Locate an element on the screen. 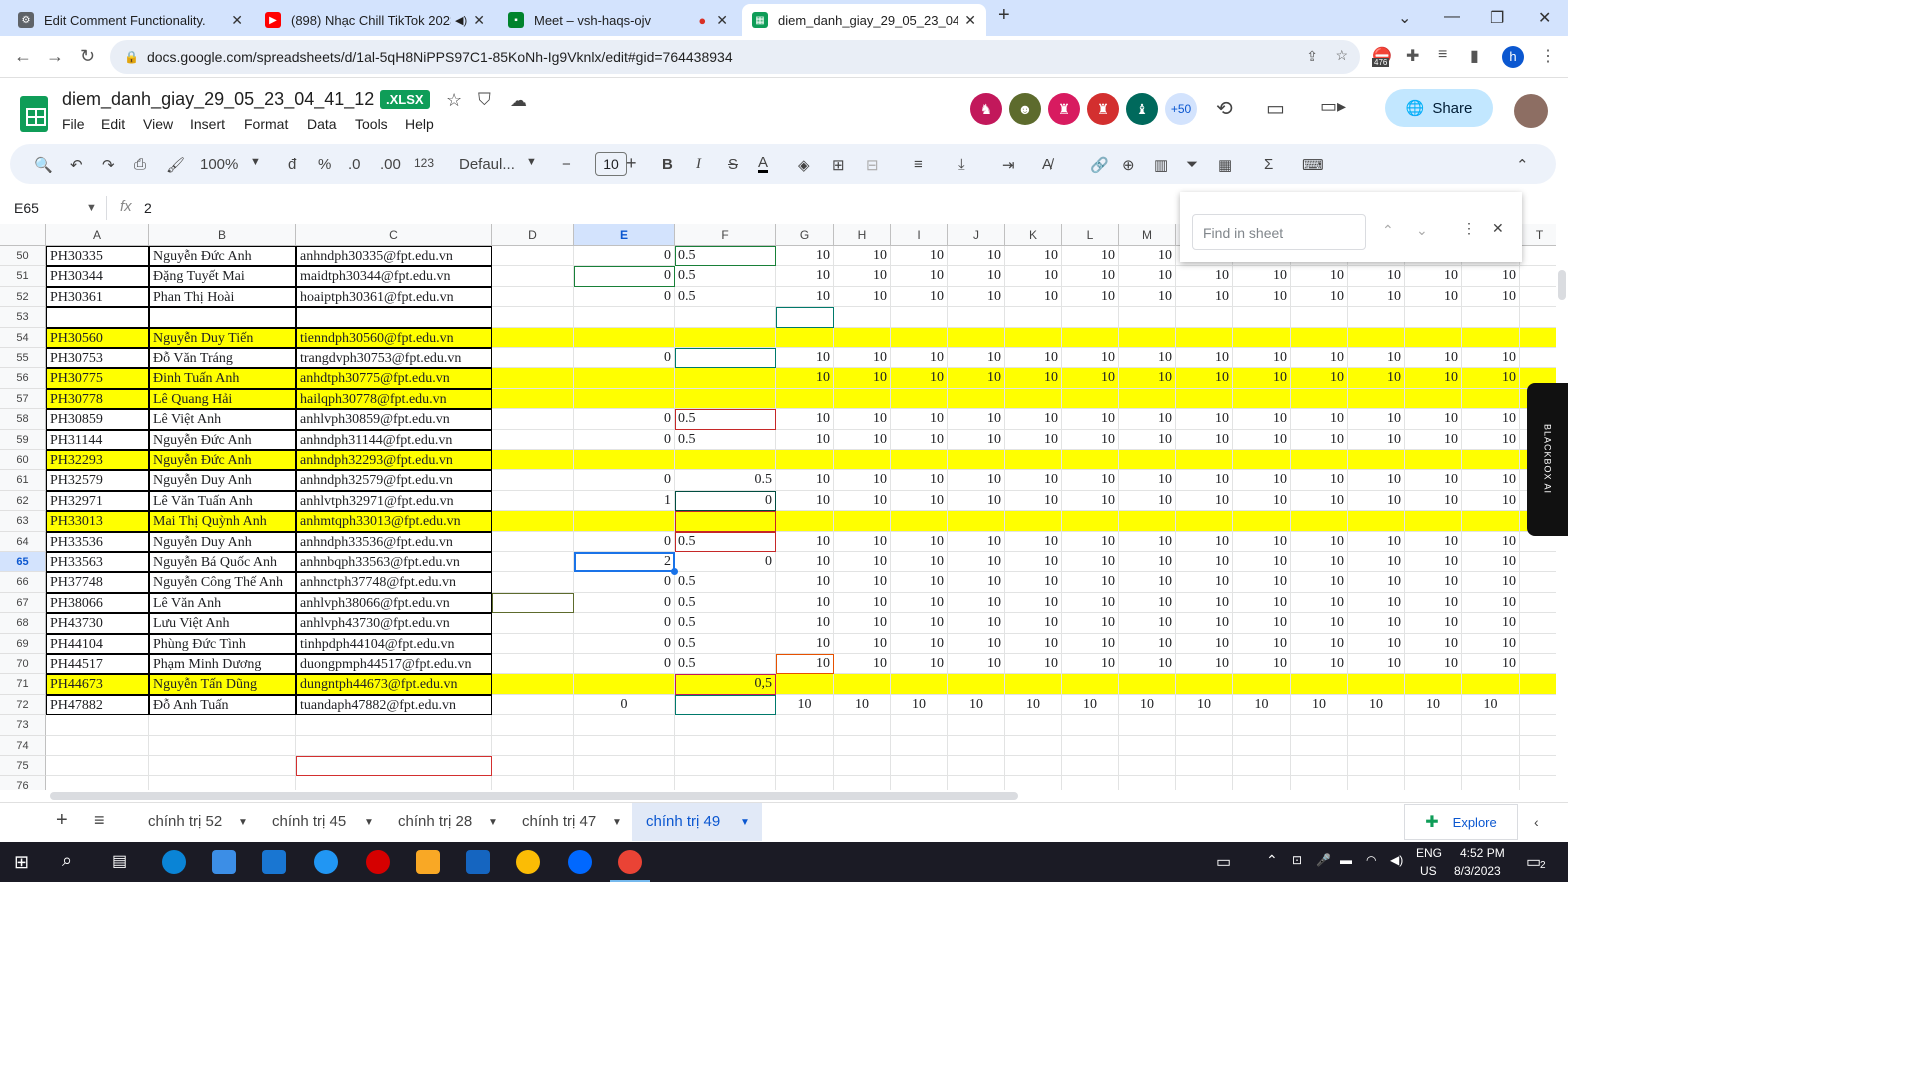 The width and height of the screenshot is (1920, 1080). merge-cells-icon: ⊟ is located at coordinates (872, 165).